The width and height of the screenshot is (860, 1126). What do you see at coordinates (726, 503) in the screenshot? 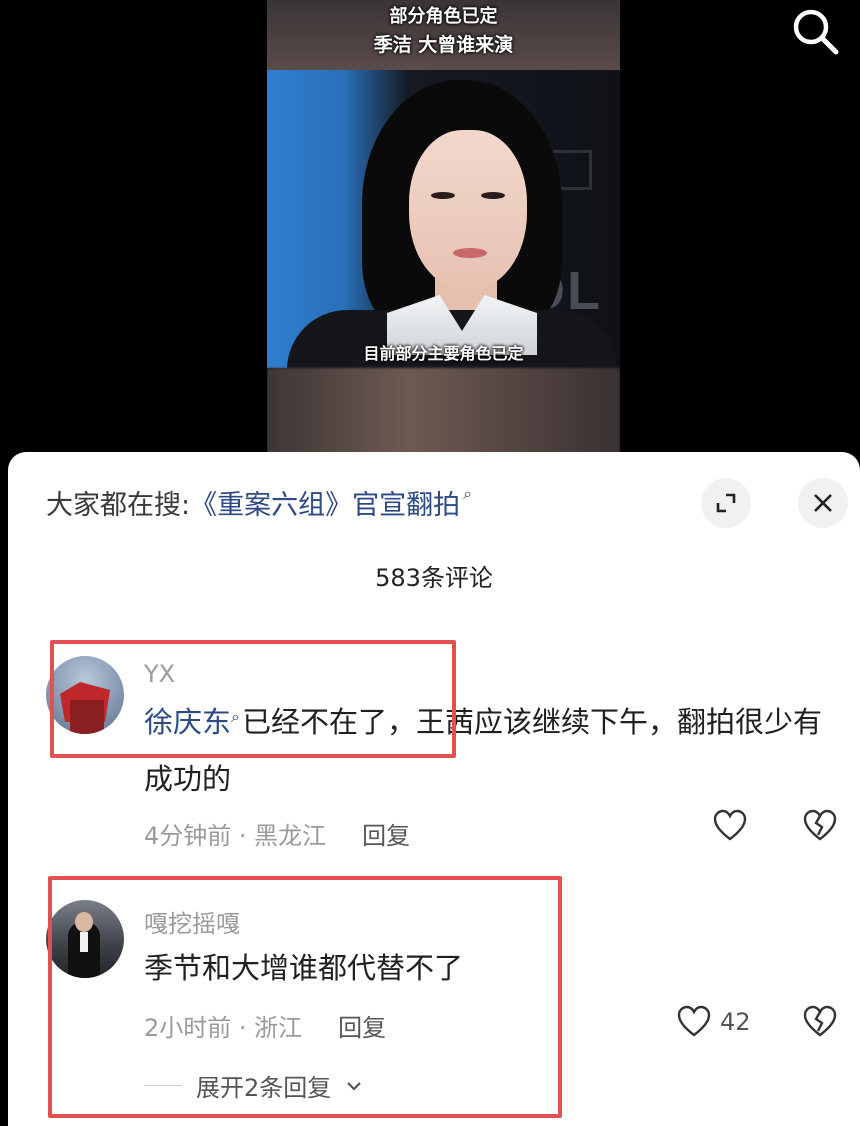
I see `expand-icon` at bounding box center [726, 503].